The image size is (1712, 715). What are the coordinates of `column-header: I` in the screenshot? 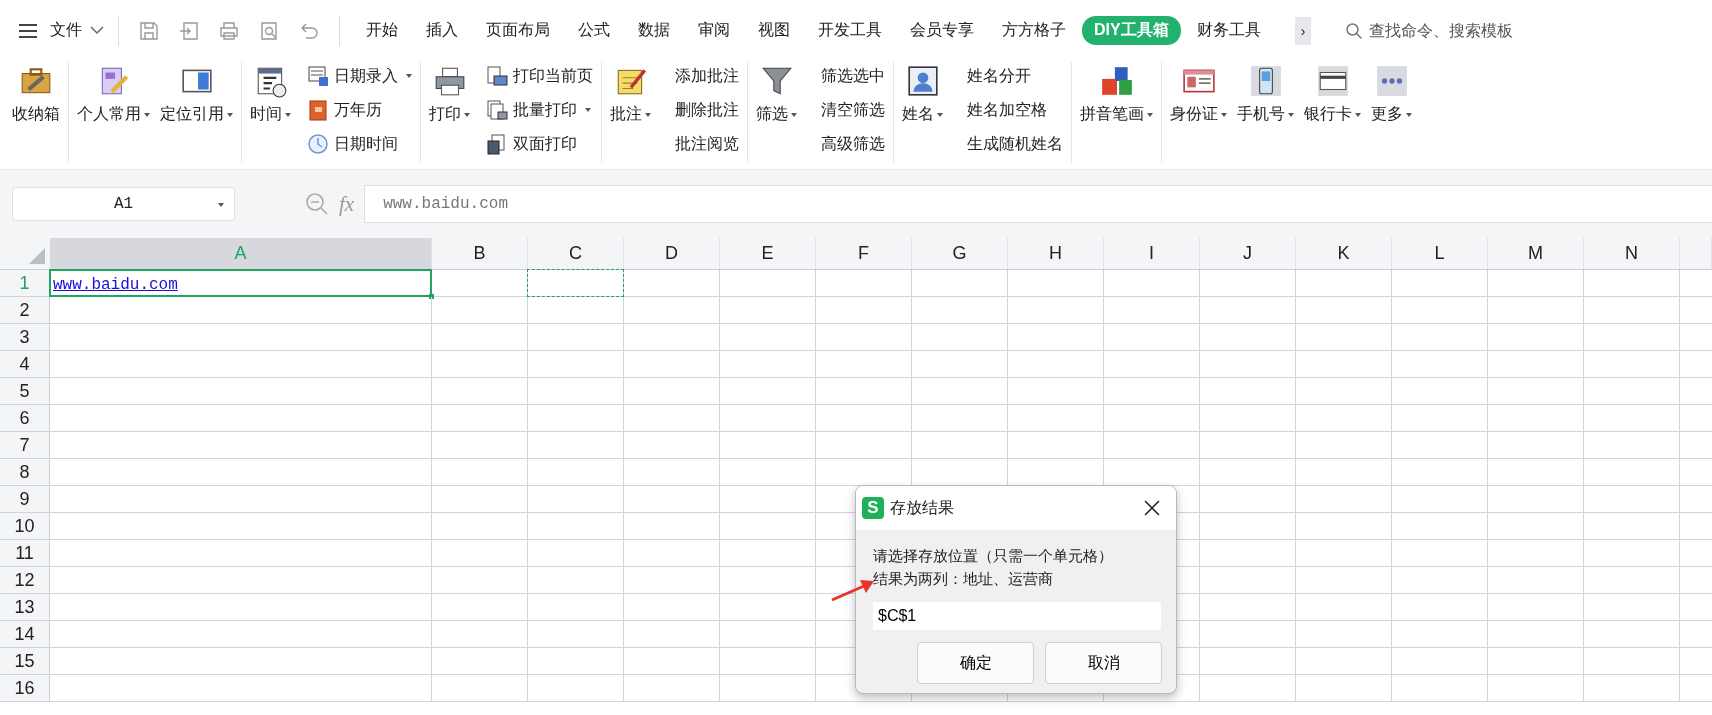 It's located at (1152, 253).